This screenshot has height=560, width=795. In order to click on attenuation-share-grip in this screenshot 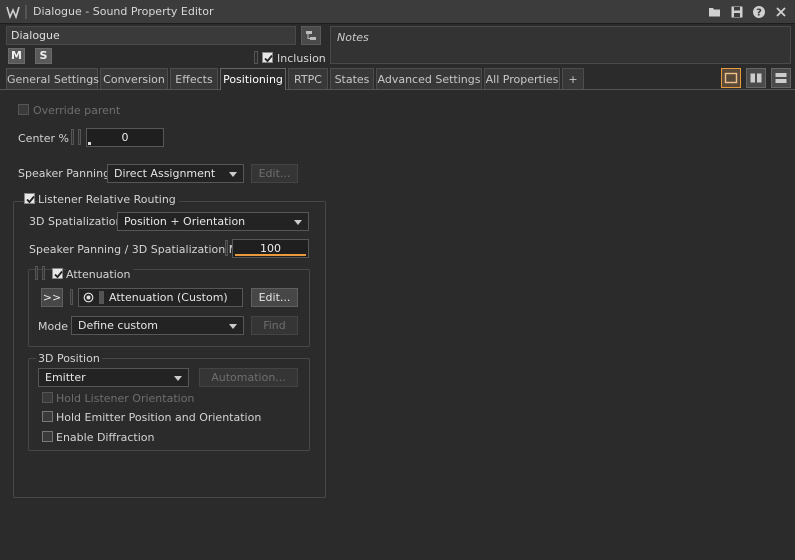, I will do `click(71, 297)`.